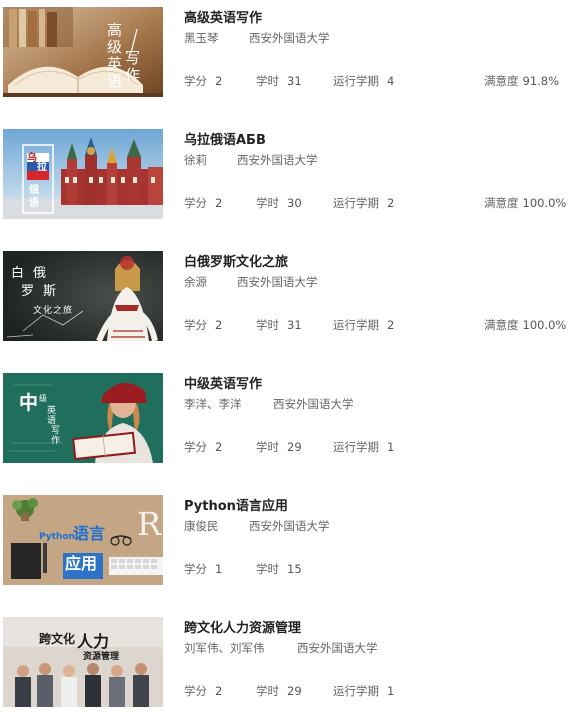  What do you see at coordinates (541, 81) in the screenshot?
I see `satisfaction-value: 91.8%` at bounding box center [541, 81].